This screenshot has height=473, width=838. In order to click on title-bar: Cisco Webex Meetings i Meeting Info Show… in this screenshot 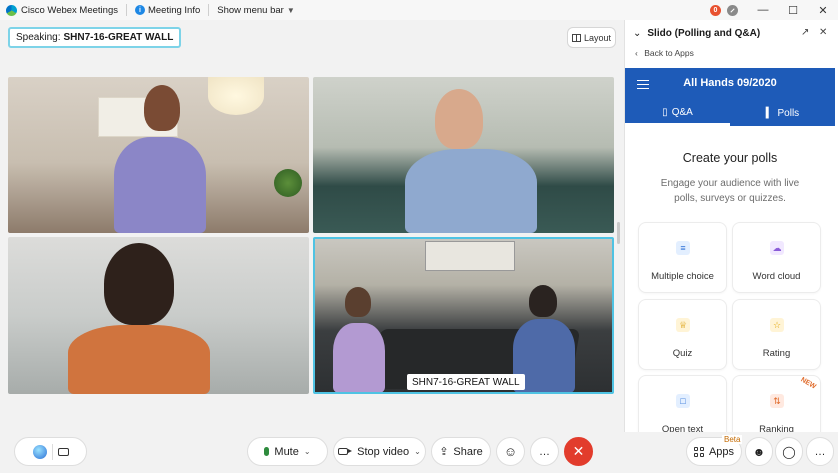, I will do `click(419, 10)`.